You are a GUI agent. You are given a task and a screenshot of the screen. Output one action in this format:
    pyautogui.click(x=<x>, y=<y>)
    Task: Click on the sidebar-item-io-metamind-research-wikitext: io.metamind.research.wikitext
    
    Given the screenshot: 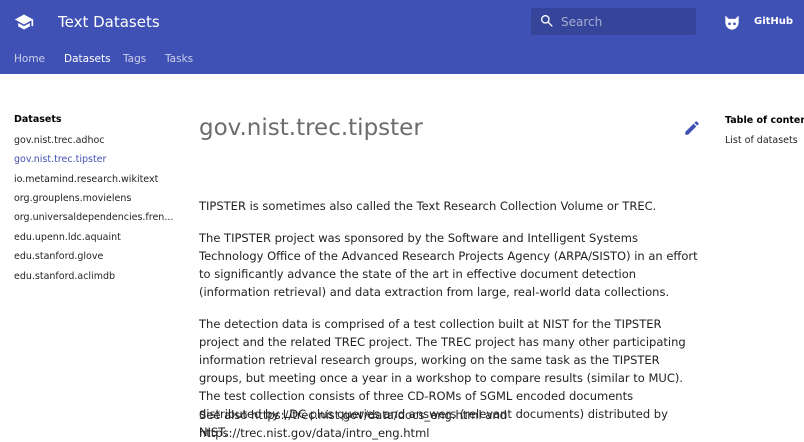 What is the action you would take?
    pyautogui.click(x=86, y=180)
    